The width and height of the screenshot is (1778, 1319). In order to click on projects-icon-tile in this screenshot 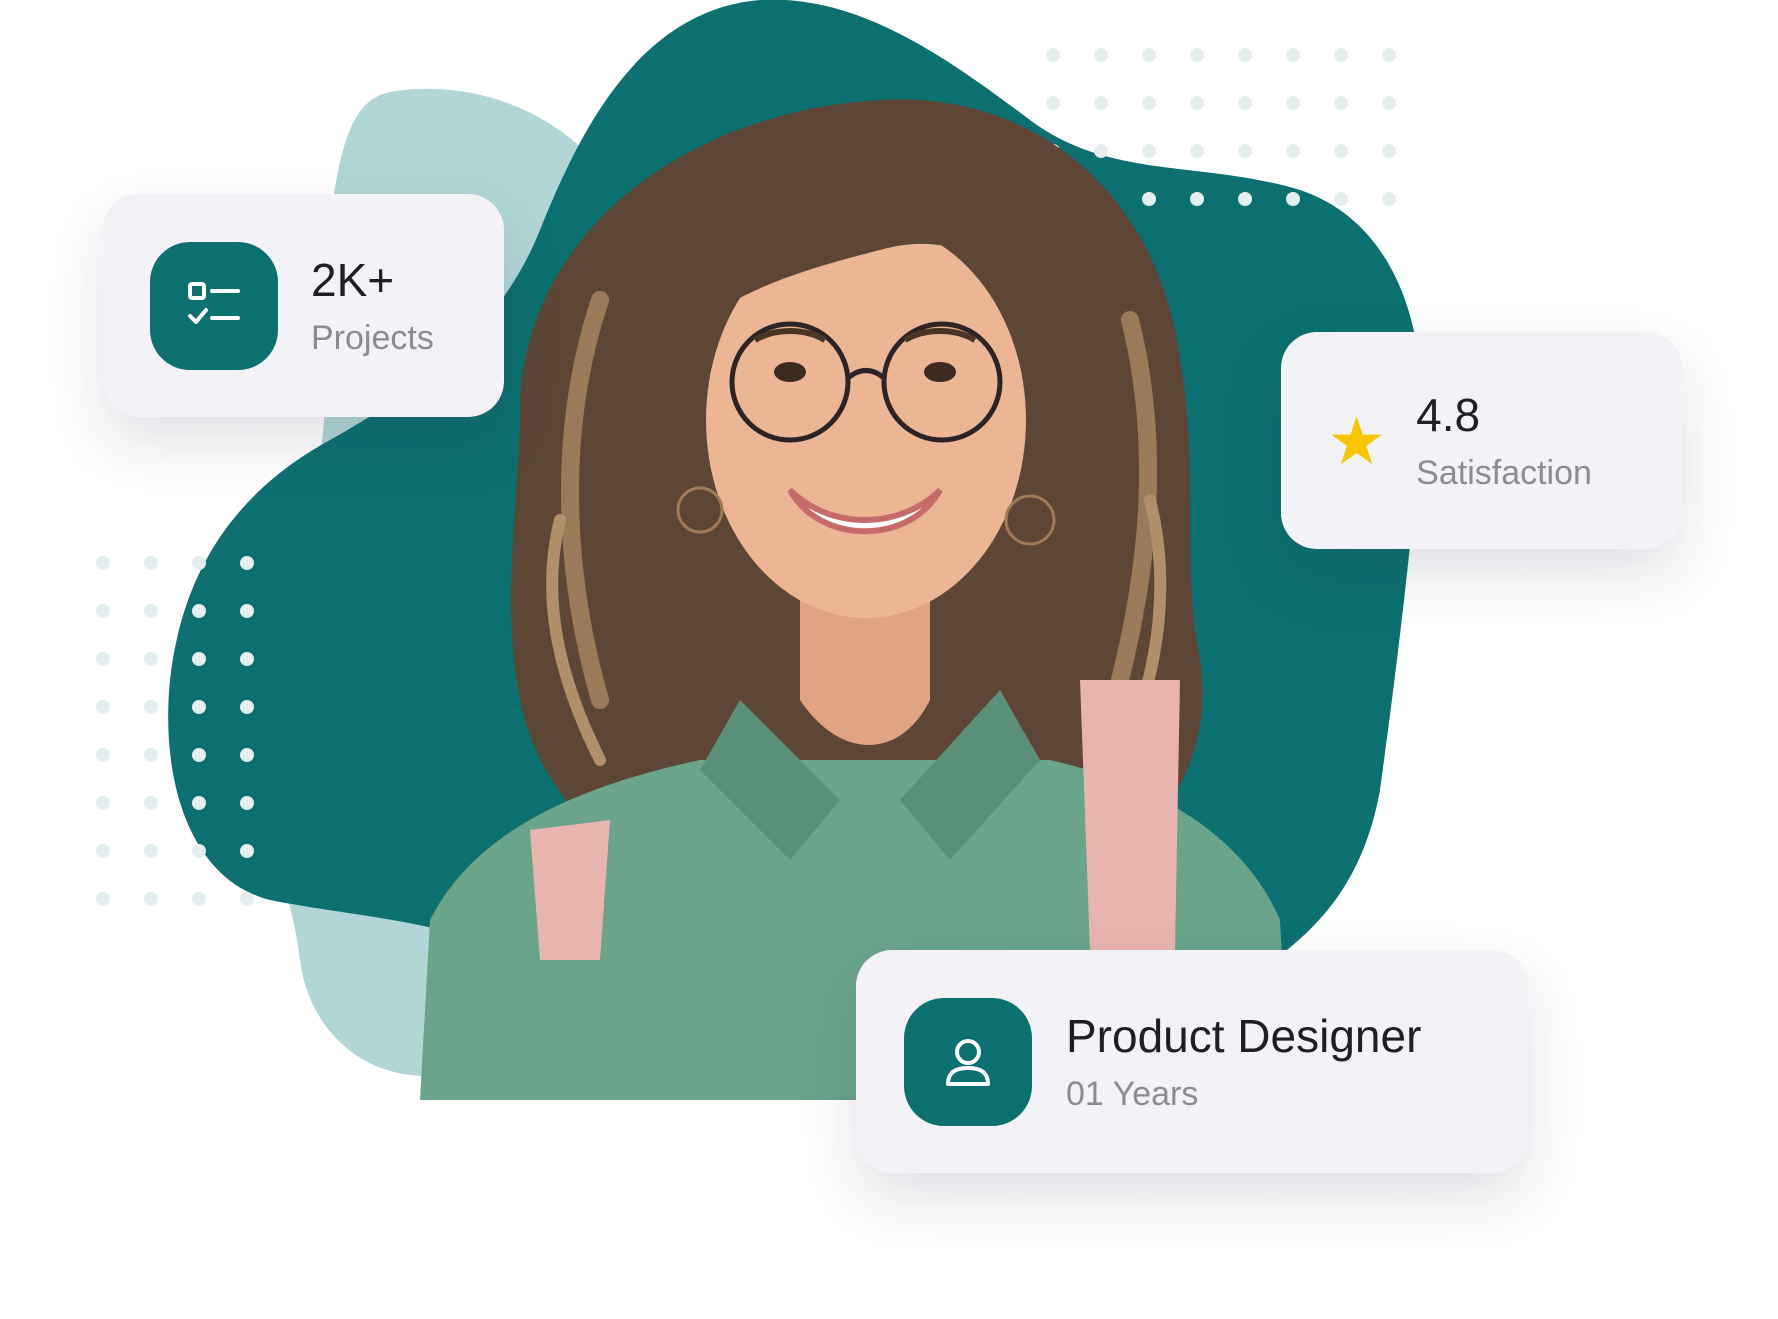, I will do `click(214, 305)`.